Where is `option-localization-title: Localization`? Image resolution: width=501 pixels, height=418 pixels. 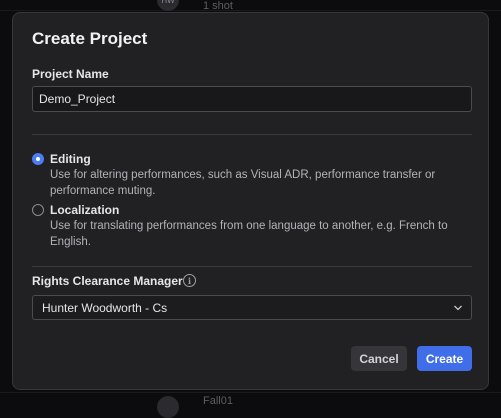
option-localization-title: Localization is located at coordinates (84, 210).